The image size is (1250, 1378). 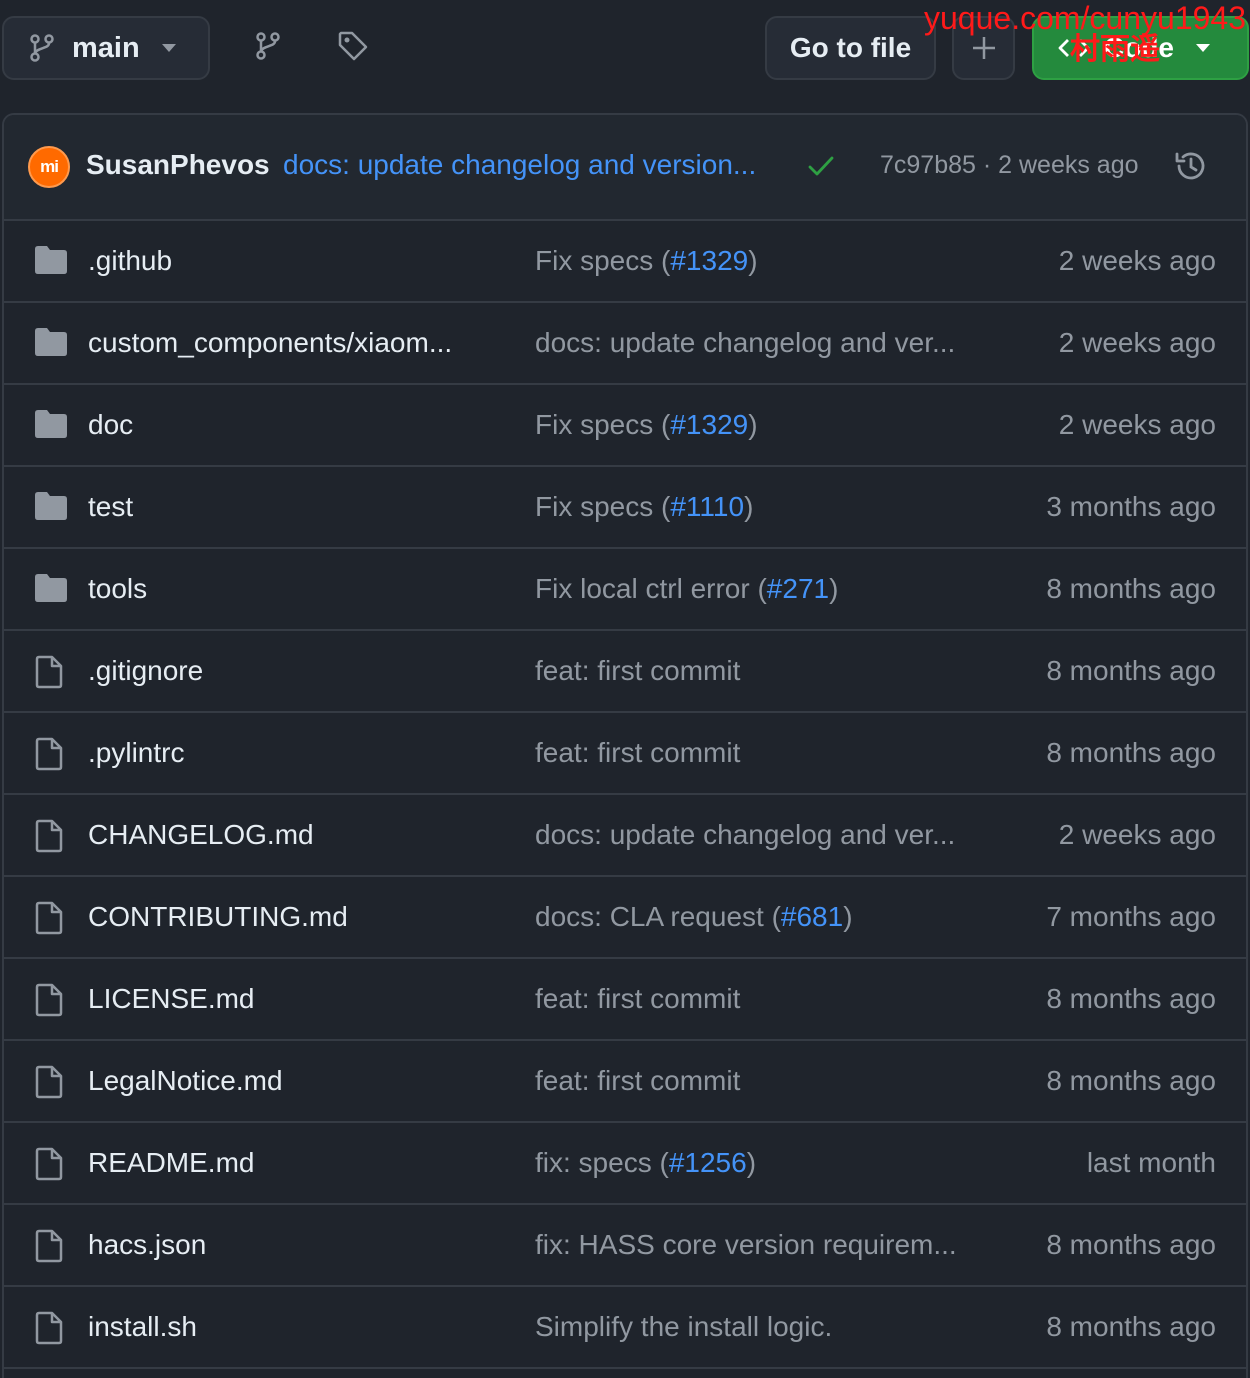 I want to click on add-file-button, so click(x=983, y=48).